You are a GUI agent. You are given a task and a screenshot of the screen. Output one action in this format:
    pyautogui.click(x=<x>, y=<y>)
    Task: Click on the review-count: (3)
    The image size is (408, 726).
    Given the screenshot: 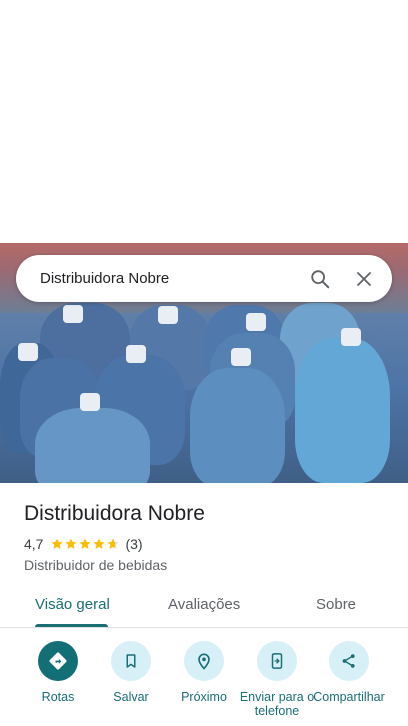 What is the action you would take?
    pyautogui.click(x=133, y=544)
    